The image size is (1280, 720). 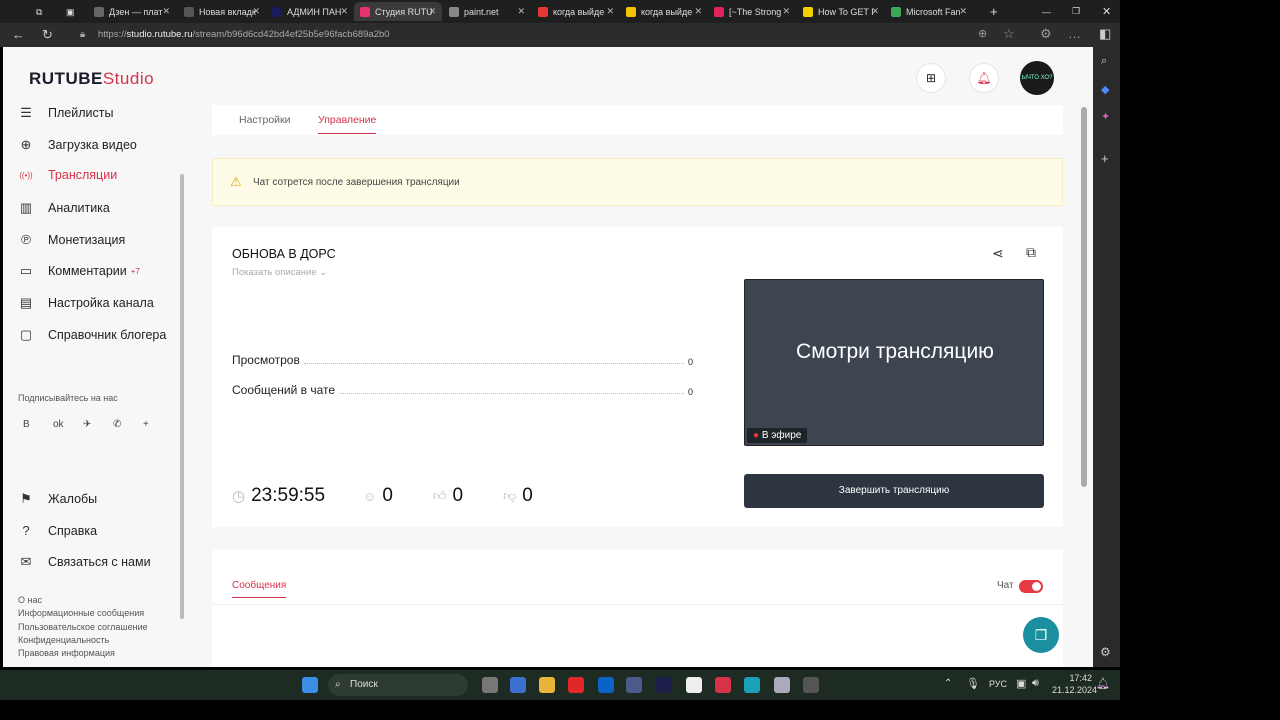 What do you see at coordinates (310, 685) in the screenshot?
I see `start-button` at bounding box center [310, 685].